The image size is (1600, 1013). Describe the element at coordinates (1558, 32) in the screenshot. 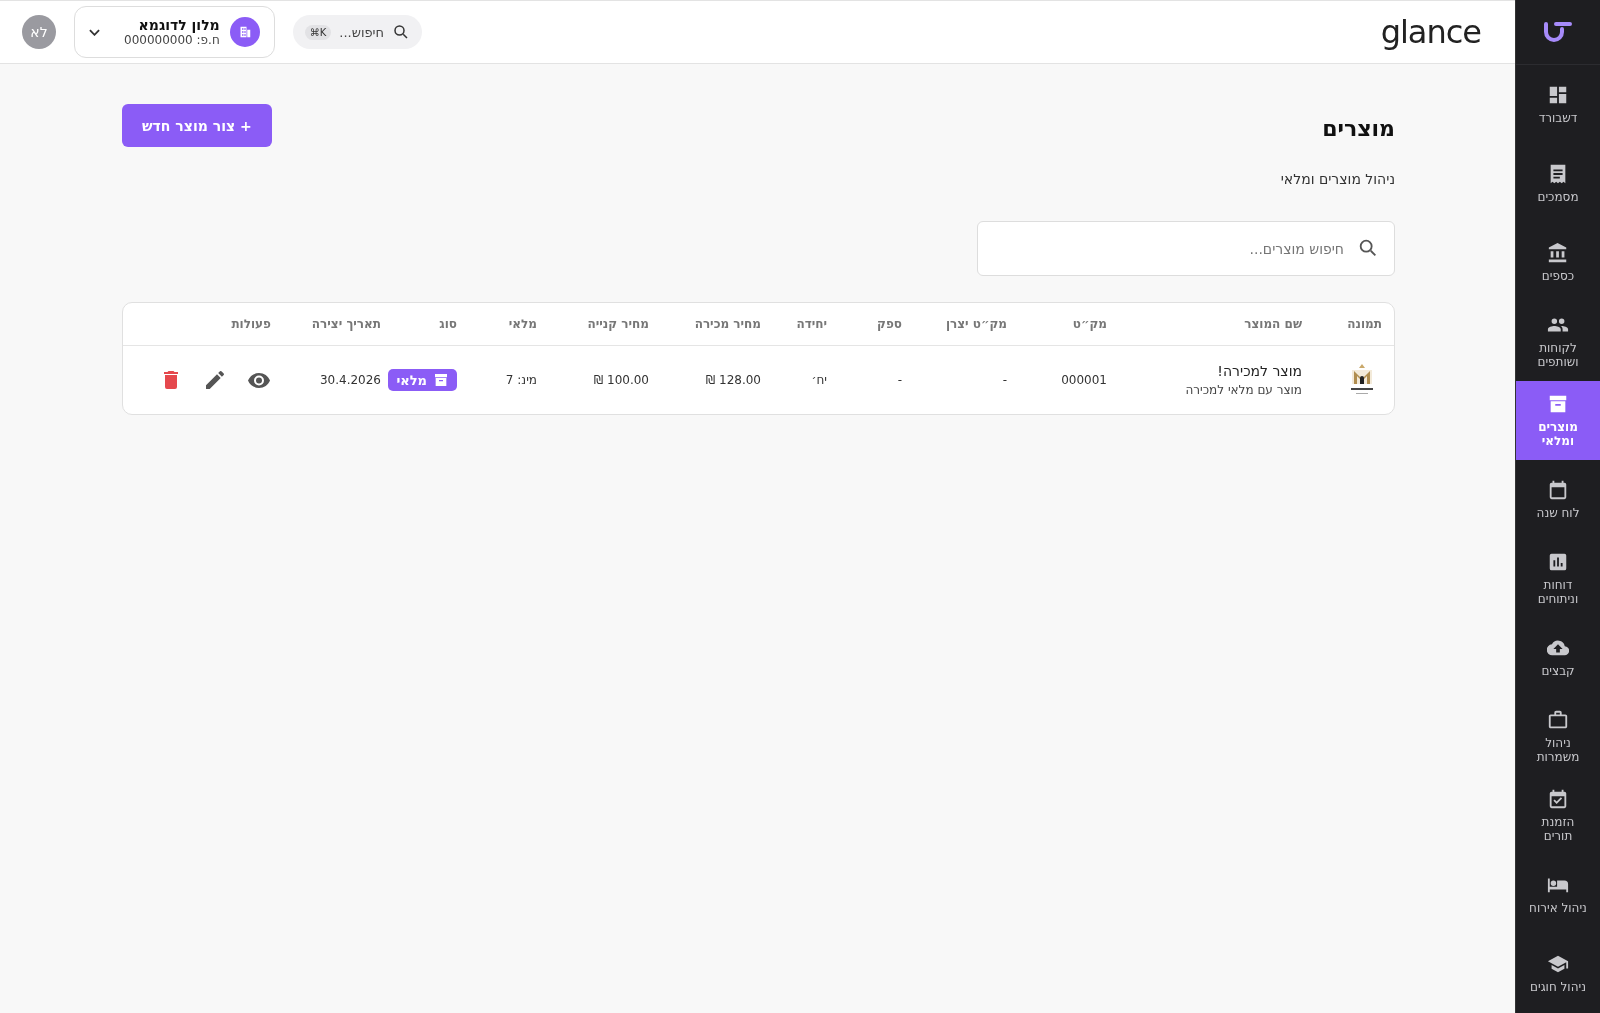

I see `logo-icon` at that location.